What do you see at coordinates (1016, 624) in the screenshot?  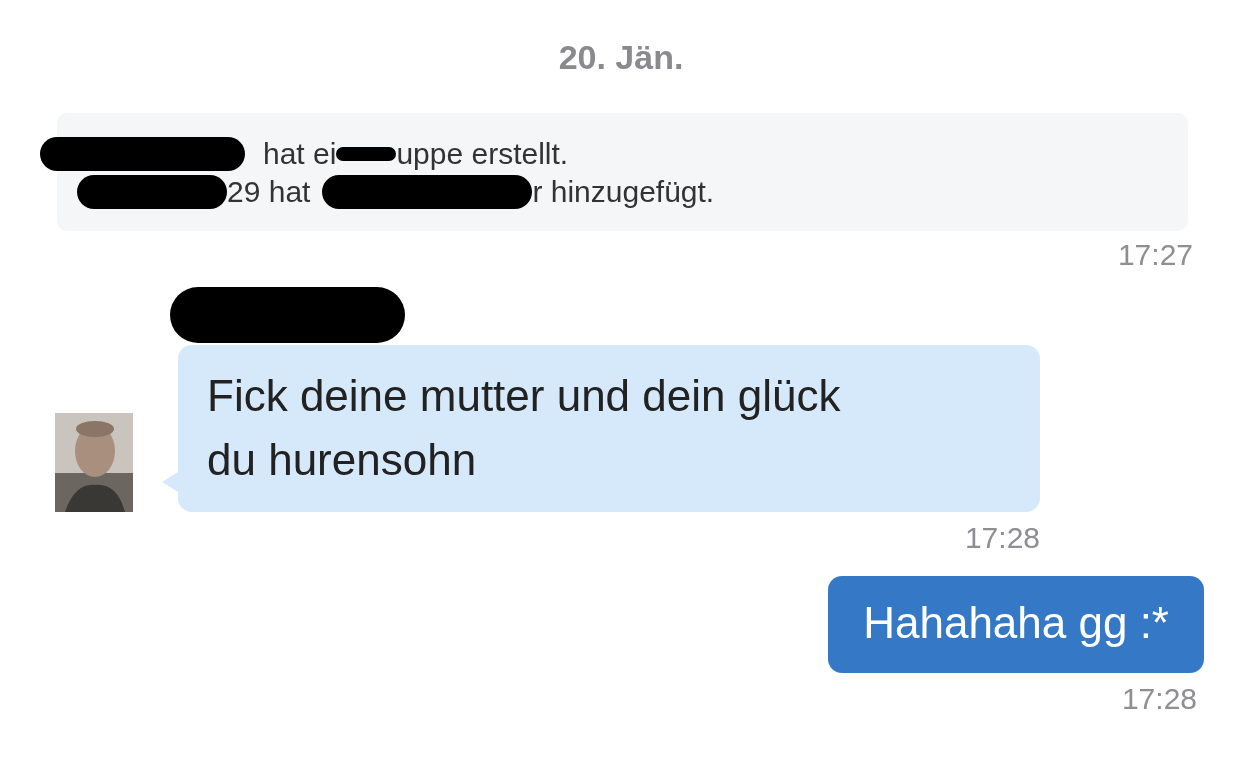 I see `message-bubble: Hahahaha gg :*` at bounding box center [1016, 624].